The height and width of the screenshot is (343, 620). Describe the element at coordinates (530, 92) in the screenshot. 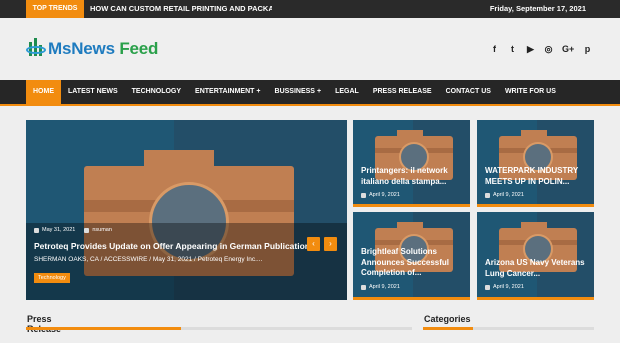

I see `nav-item-write-for-us: WRITE FOR US` at that location.